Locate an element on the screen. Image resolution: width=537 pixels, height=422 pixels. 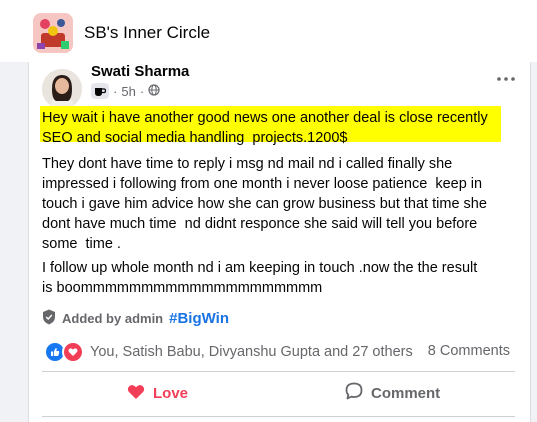
more-options-icon is located at coordinates (506, 79).